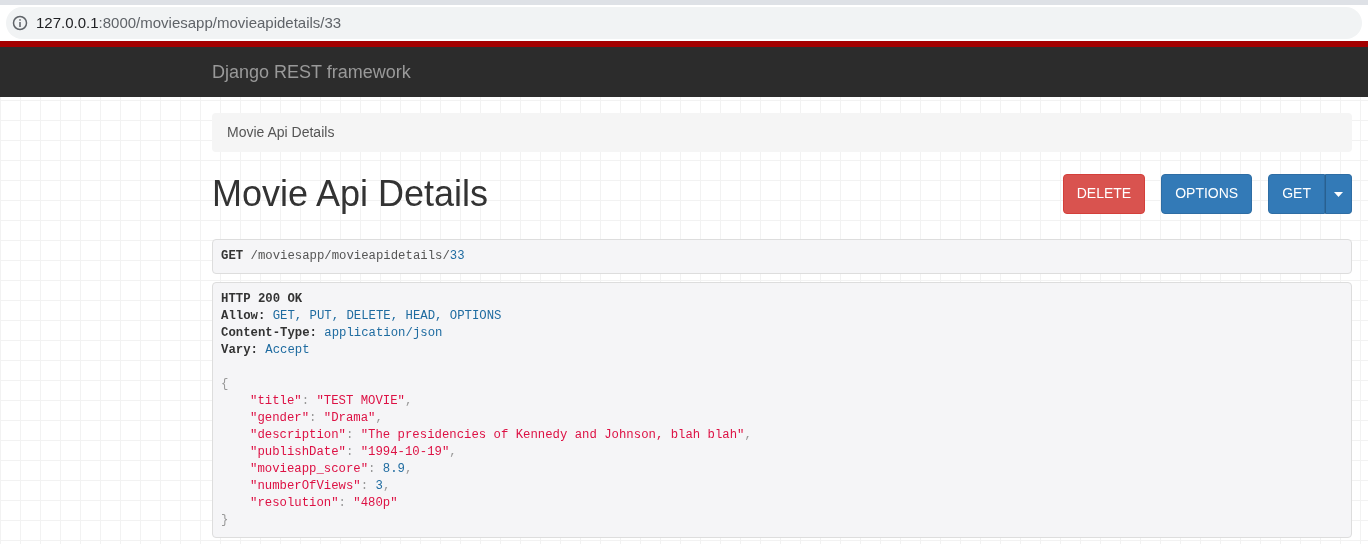  What do you see at coordinates (361, 317) in the screenshot?
I see `header-line: Allow: GET, PUT, DELETE, HEAD, OPTIONS` at bounding box center [361, 317].